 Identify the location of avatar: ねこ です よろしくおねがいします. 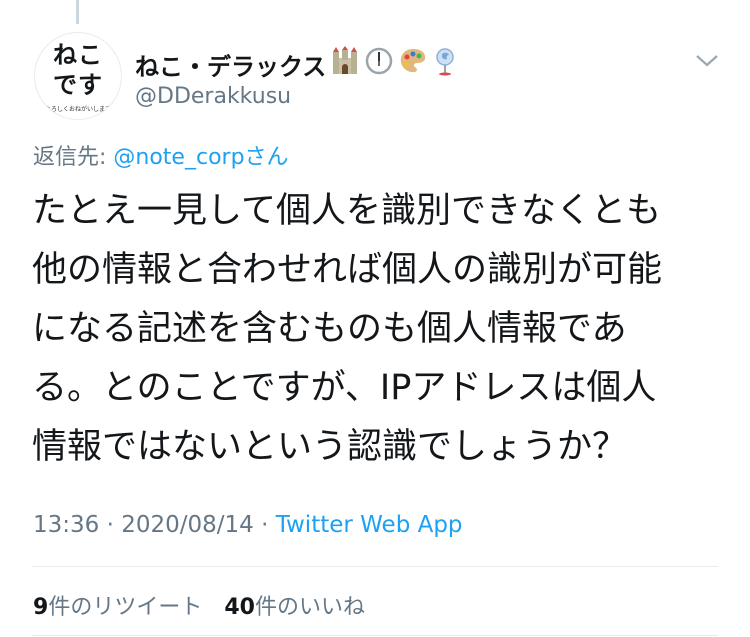
(78, 76).